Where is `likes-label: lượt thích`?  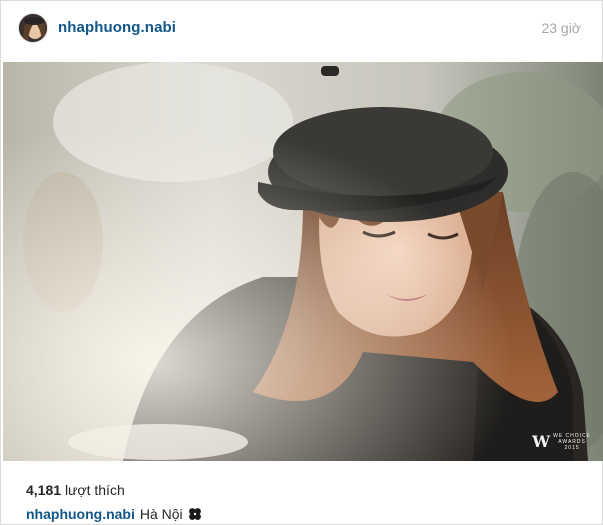
likes-label: lượt thích is located at coordinates (94, 490).